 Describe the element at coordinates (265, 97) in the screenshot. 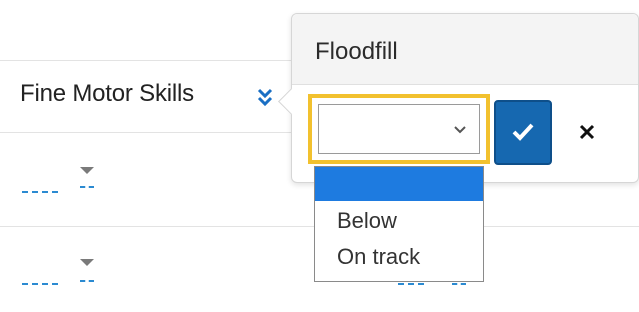

I see `double-chevron-down-icon` at that location.